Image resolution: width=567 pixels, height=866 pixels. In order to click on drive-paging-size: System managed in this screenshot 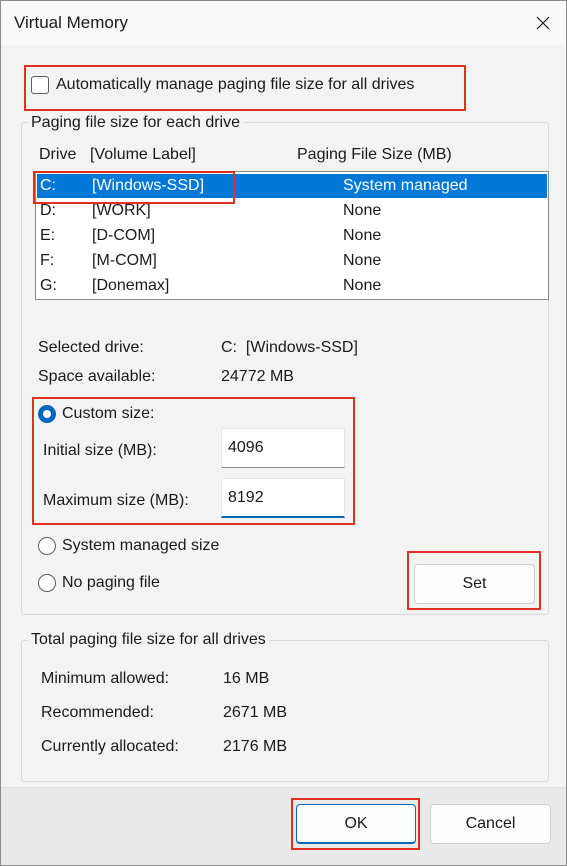, I will do `click(405, 185)`.